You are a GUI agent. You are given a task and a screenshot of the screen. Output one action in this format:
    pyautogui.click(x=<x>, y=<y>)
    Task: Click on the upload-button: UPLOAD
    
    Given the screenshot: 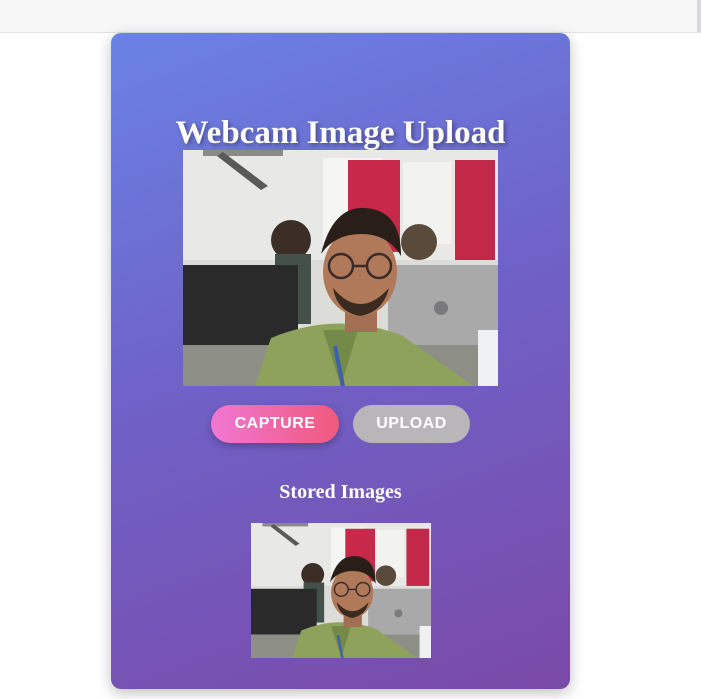 What is the action you would take?
    pyautogui.click(x=411, y=424)
    